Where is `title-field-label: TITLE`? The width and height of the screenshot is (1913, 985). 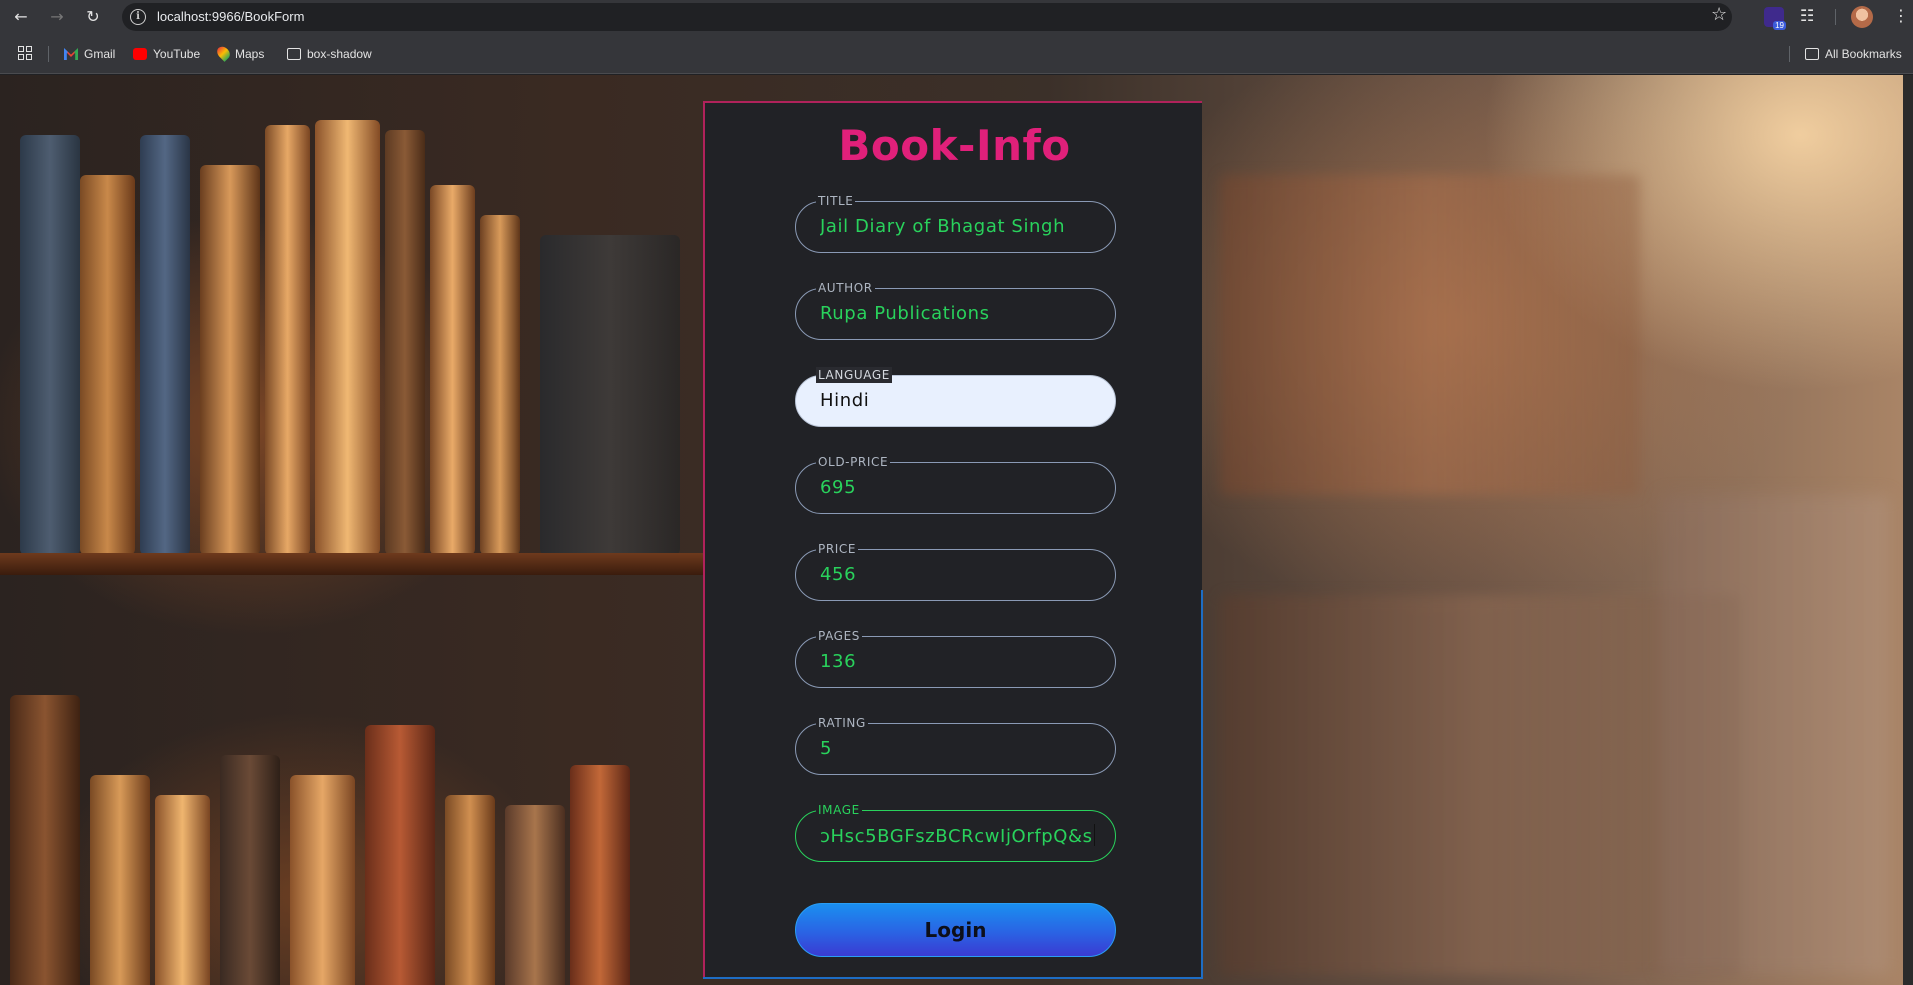 title-field-label: TITLE is located at coordinates (836, 201).